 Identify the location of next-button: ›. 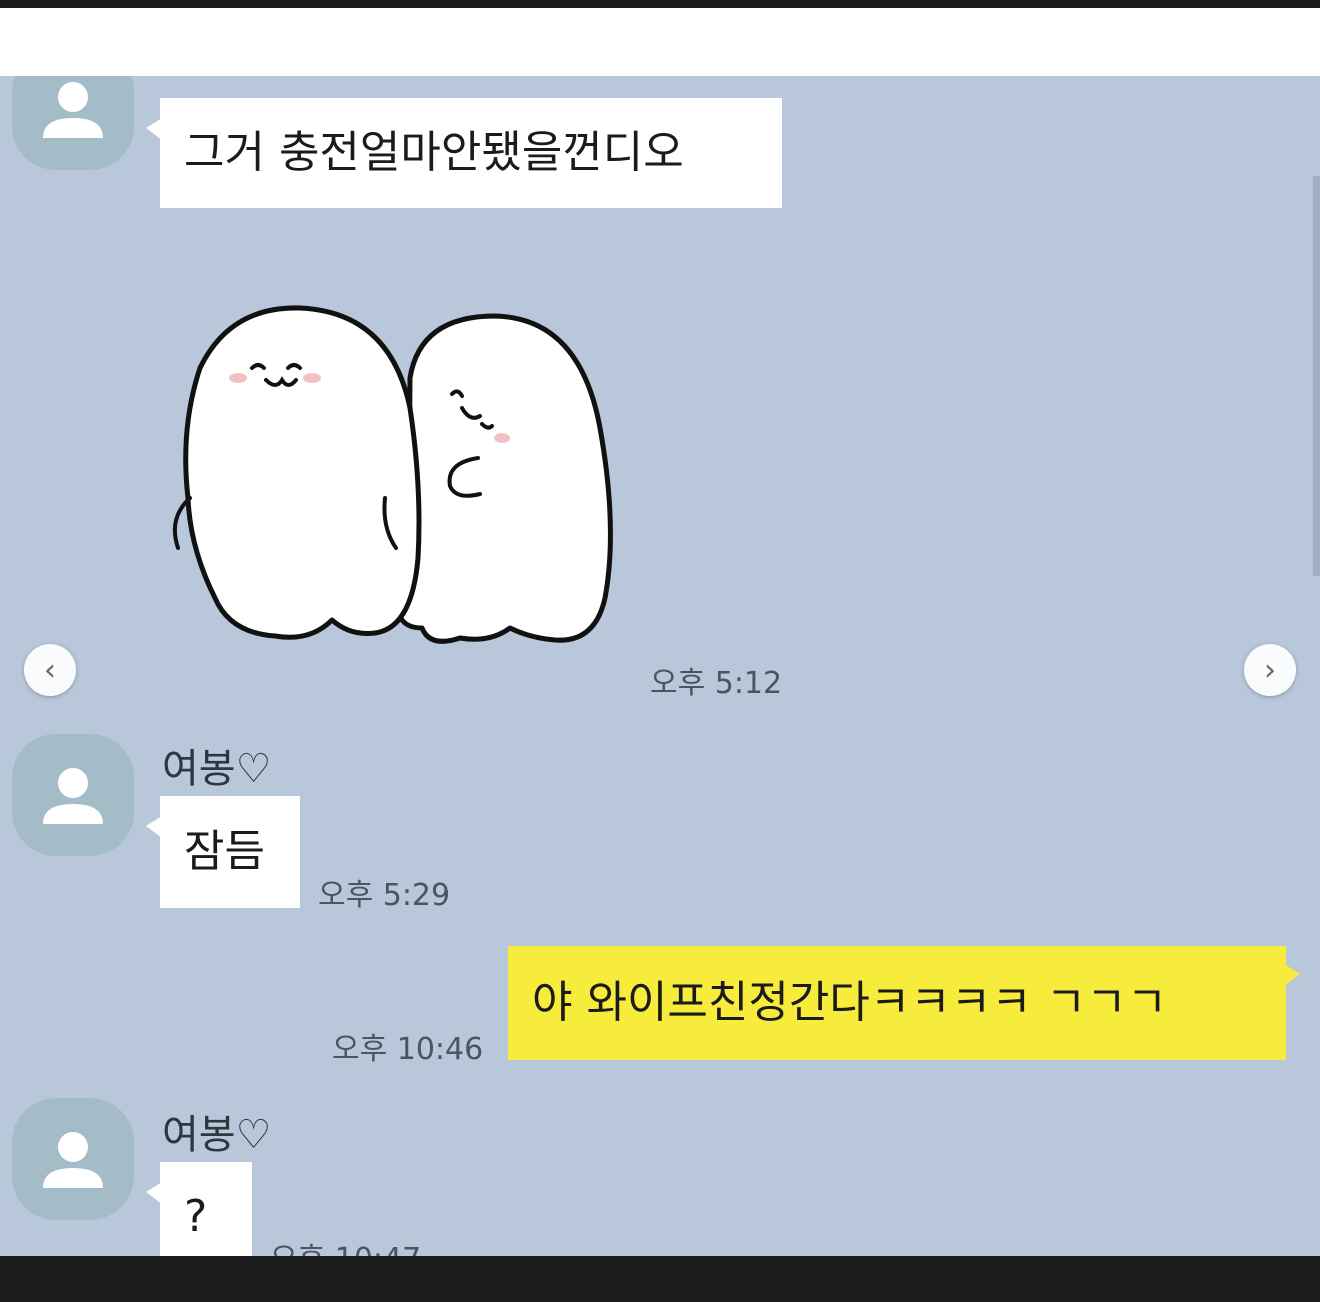
(1270, 670).